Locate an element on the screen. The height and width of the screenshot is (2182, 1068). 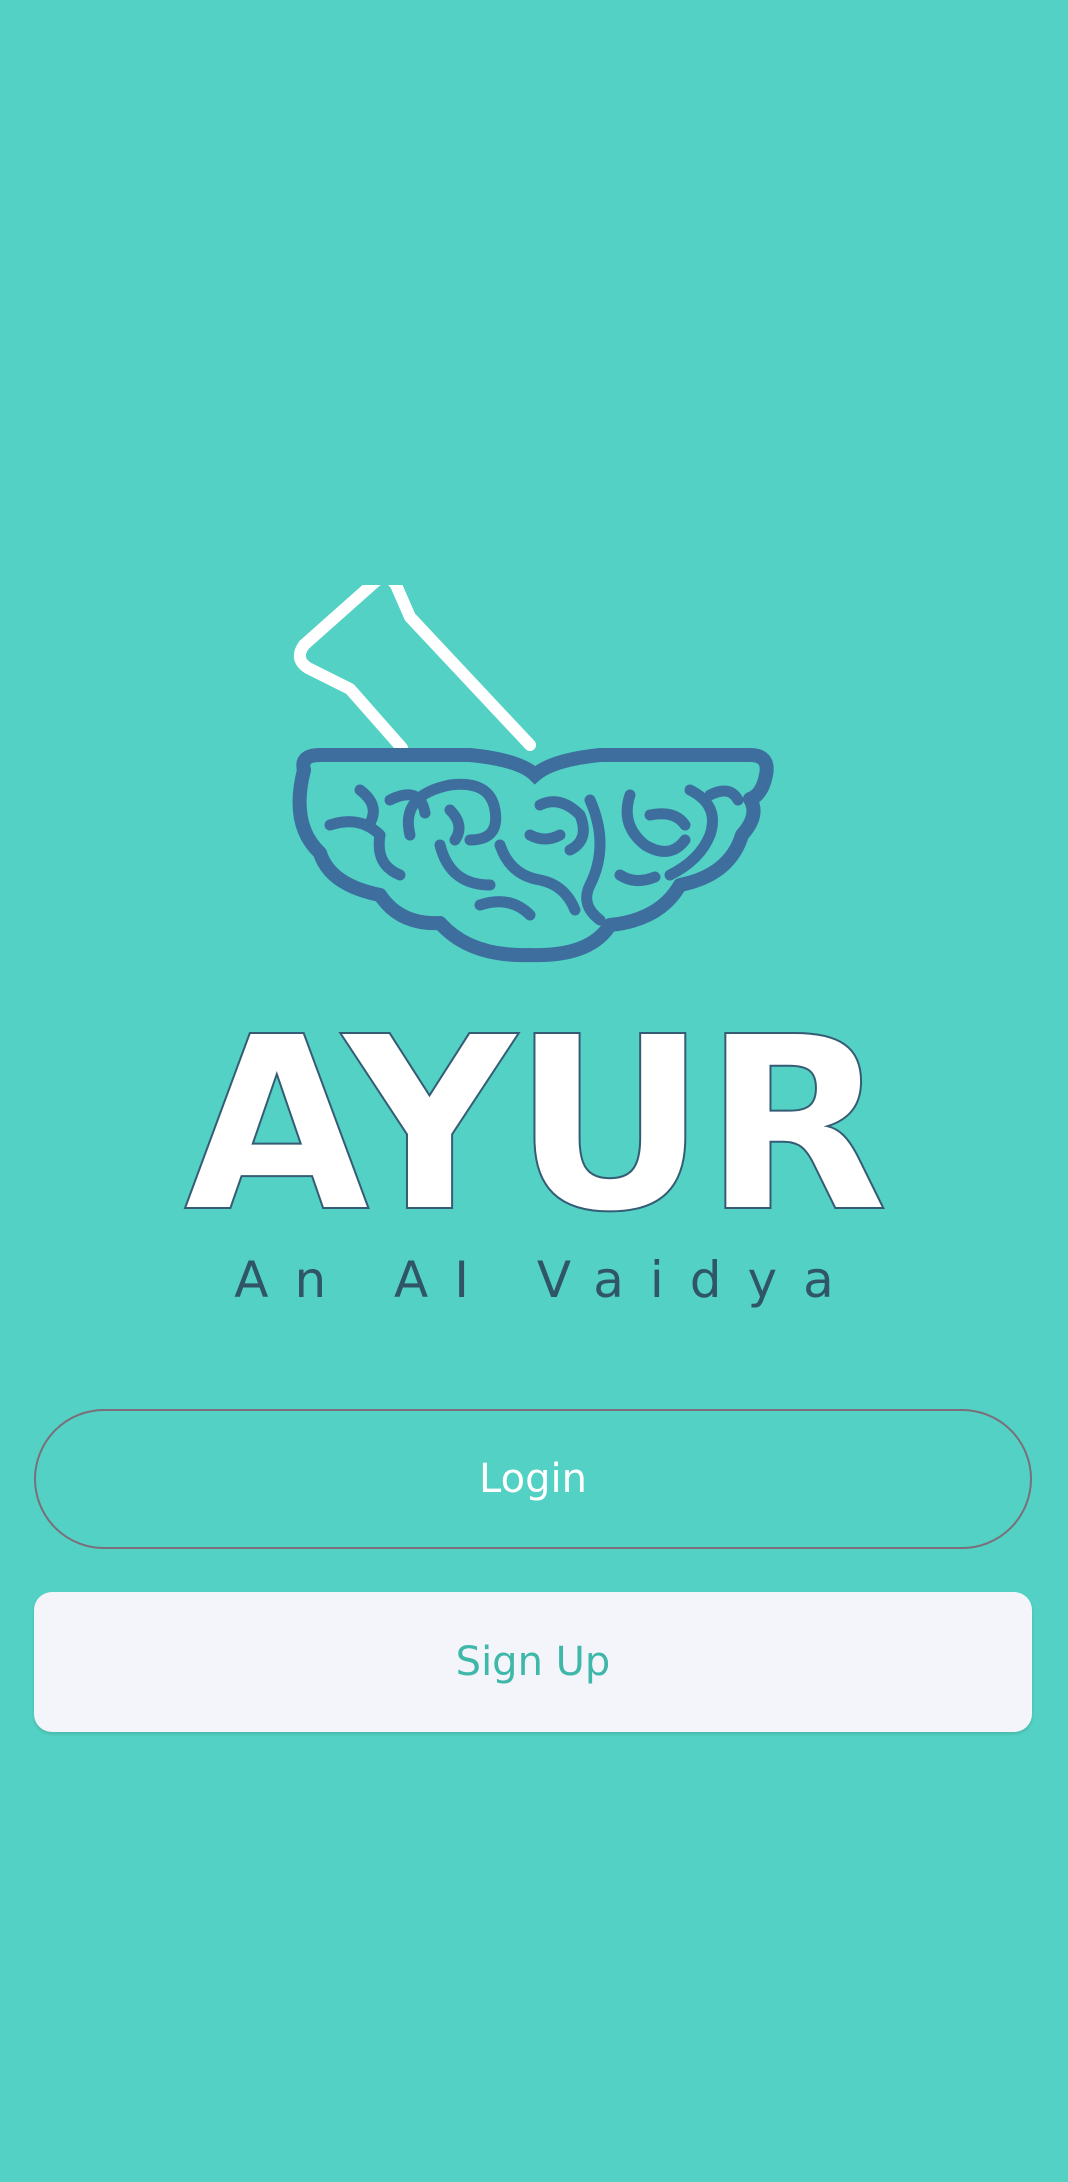
pestle-shape is located at coordinates (414, 669).